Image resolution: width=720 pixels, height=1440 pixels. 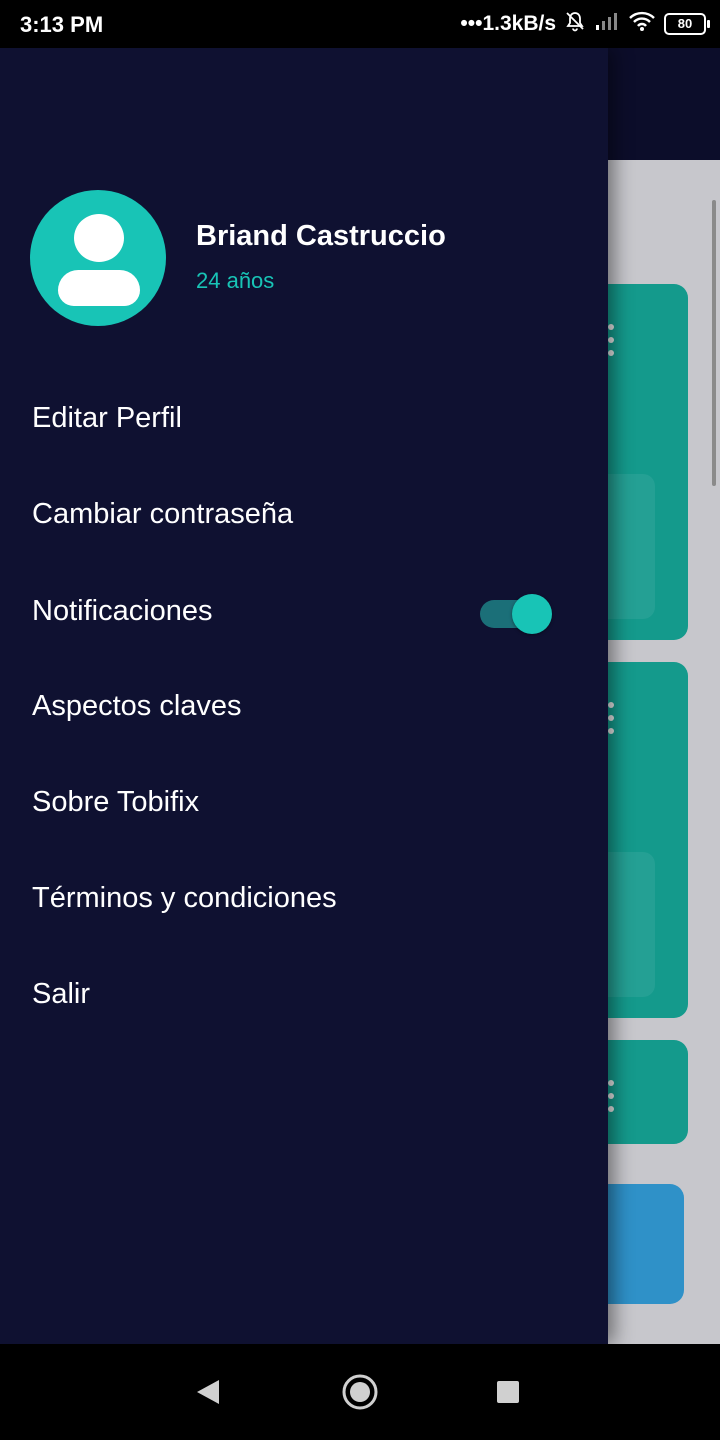 I want to click on navigation-bar, so click(x=360, y=1392).